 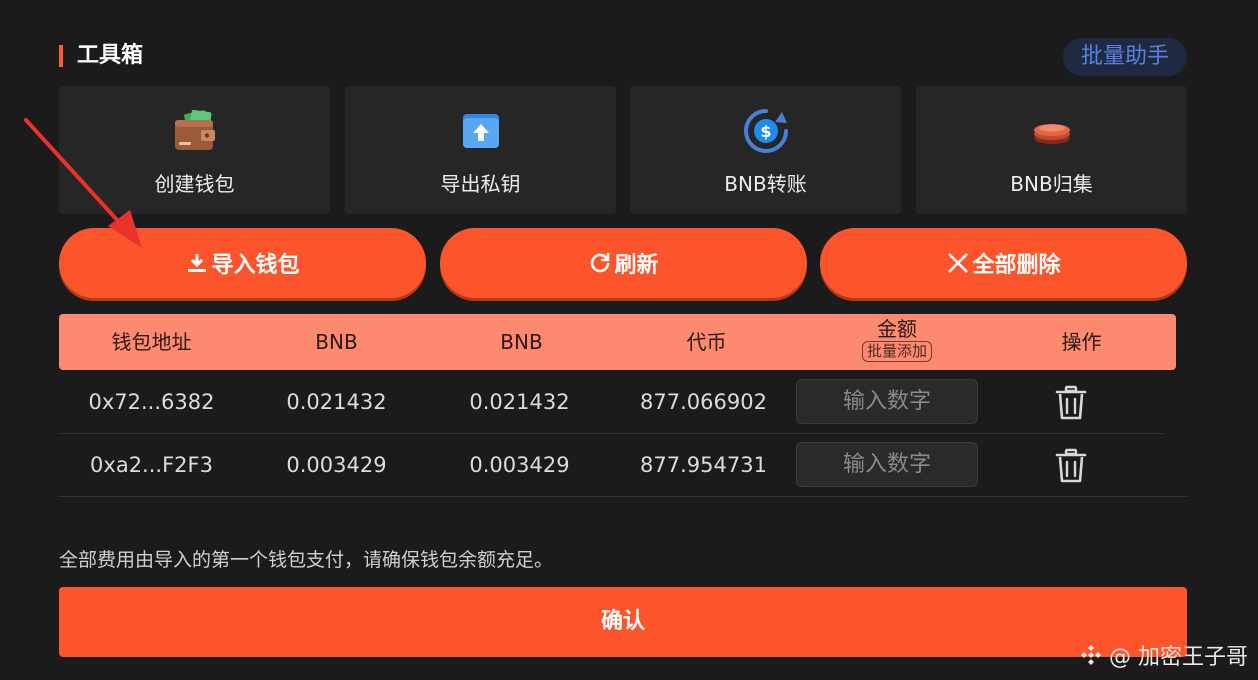 What do you see at coordinates (151, 342) in the screenshot?
I see `column-header-address: 钱包地址` at bounding box center [151, 342].